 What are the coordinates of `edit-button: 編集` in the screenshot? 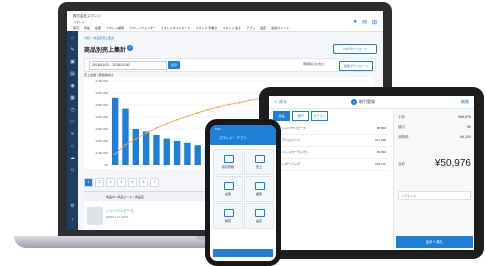 It's located at (465, 102).